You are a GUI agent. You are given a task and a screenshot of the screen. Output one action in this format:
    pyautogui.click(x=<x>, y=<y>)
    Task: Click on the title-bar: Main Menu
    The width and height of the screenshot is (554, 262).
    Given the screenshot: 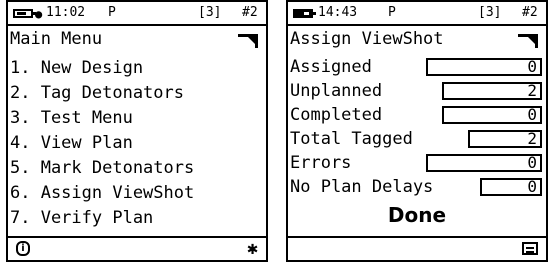 What is the action you would take?
    pyautogui.click(x=137, y=39)
    